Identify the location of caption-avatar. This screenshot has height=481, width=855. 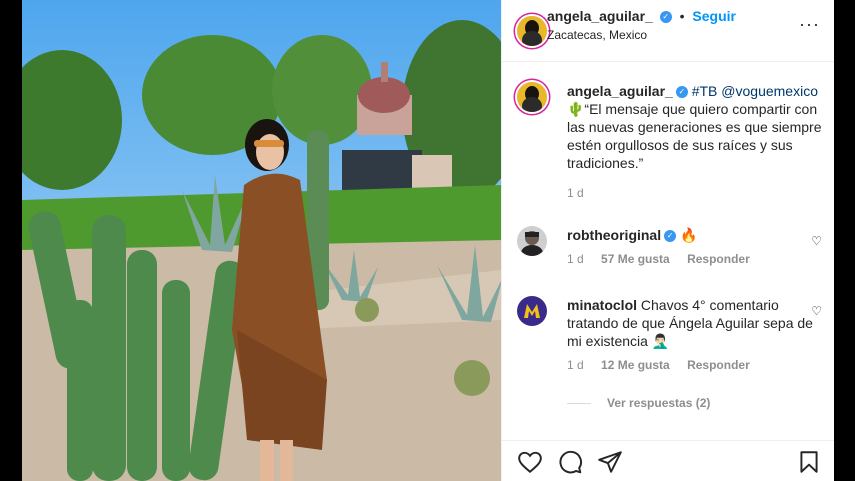
(532, 97).